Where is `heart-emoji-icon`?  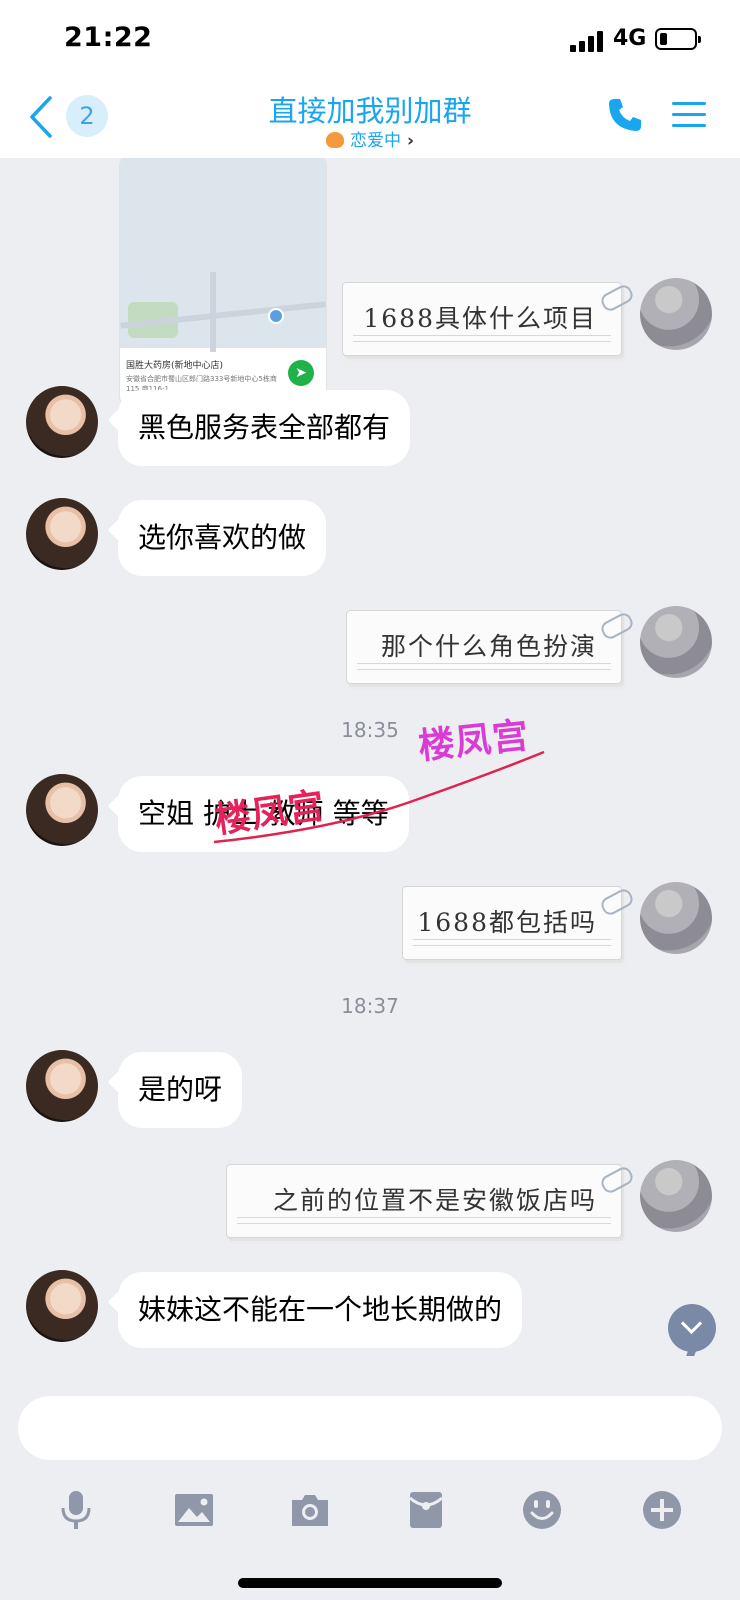 heart-emoji-icon is located at coordinates (334, 140).